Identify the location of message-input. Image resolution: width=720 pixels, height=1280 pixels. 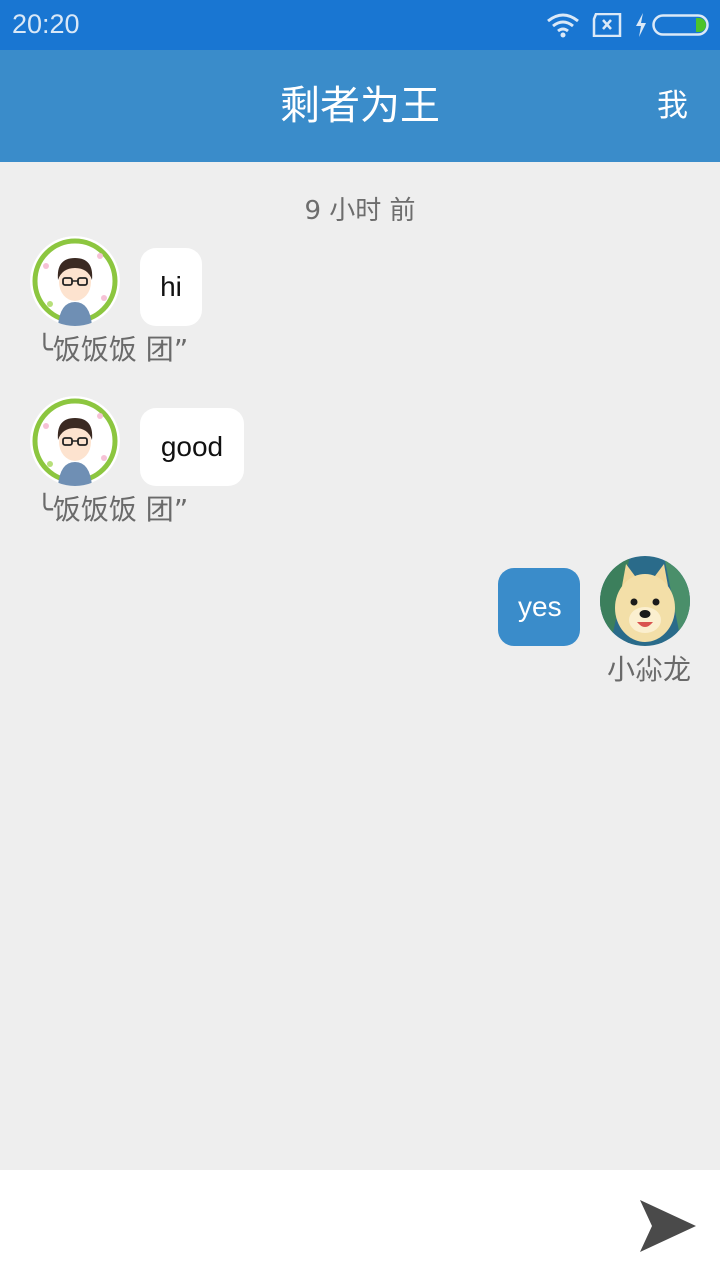
(312, 1226).